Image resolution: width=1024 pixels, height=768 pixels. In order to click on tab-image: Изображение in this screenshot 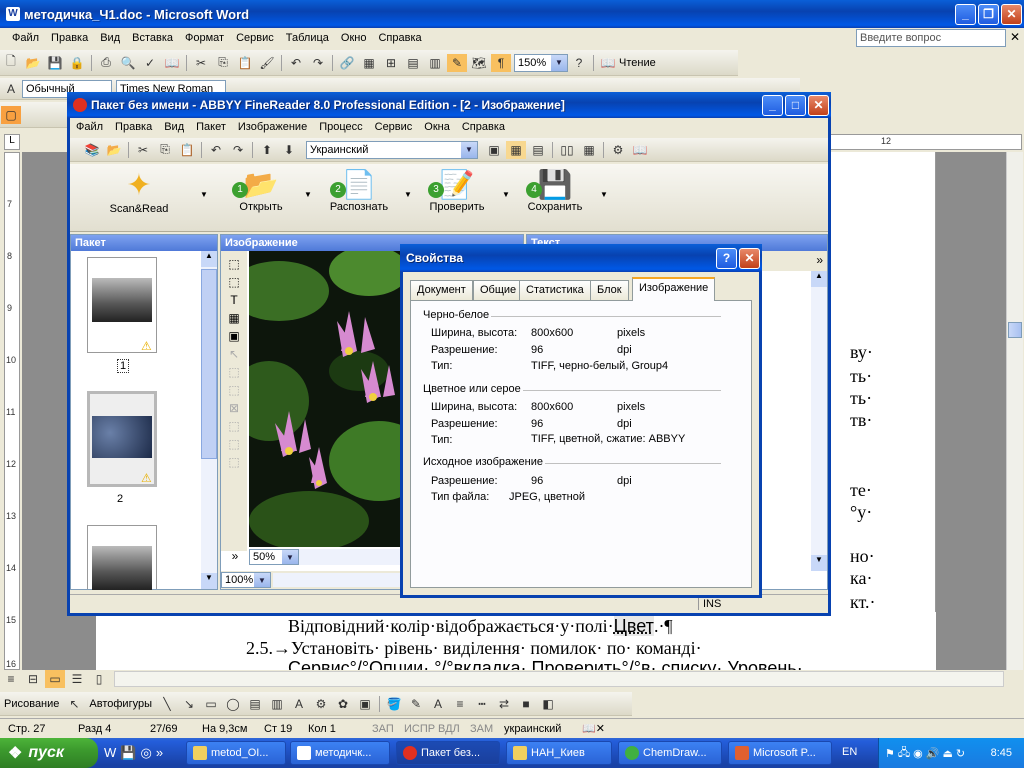, I will do `click(674, 289)`.